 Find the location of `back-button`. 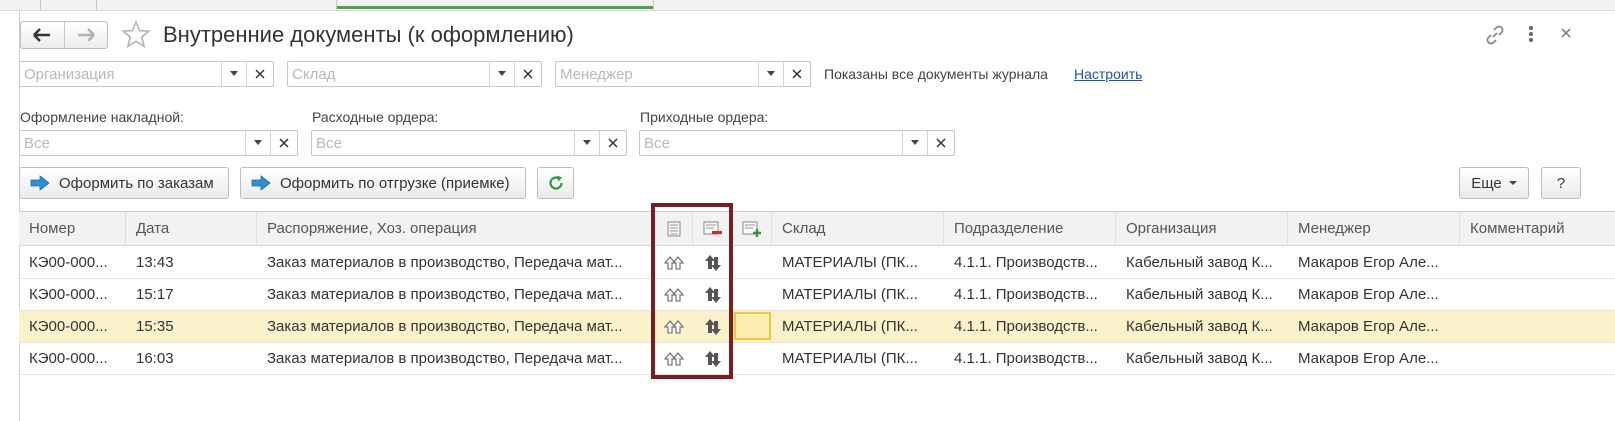

back-button is located at coordinates (42, 35).